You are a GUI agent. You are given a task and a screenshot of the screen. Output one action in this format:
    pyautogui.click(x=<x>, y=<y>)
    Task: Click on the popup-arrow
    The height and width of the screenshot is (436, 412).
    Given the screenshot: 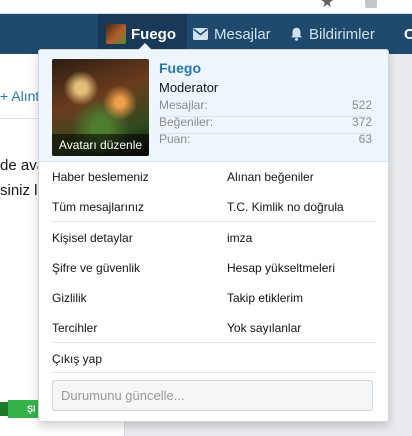 What is the action you would take?
    pyautogui.click(x=145, y=46)
    